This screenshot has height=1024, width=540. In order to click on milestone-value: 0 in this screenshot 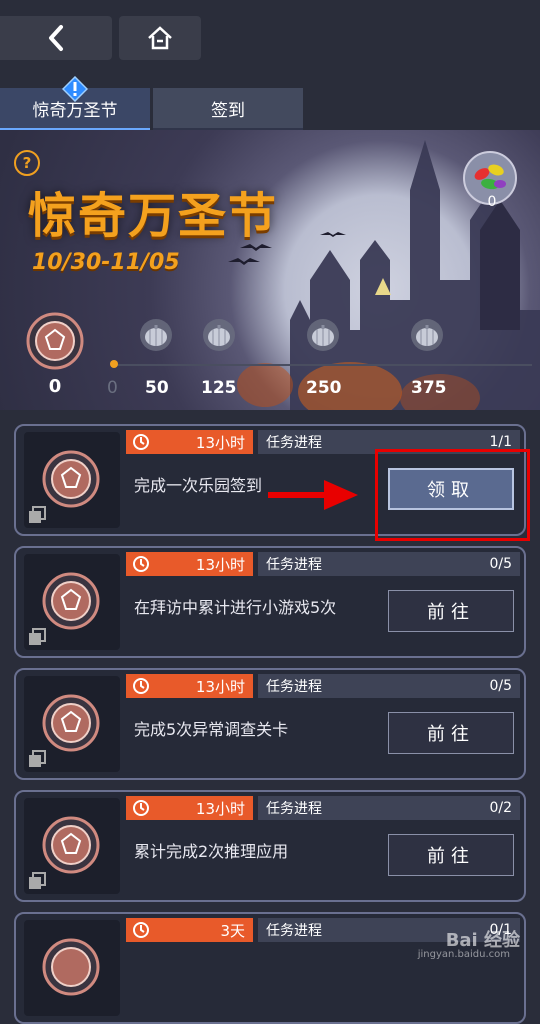, I will do `click(112, 388)`.